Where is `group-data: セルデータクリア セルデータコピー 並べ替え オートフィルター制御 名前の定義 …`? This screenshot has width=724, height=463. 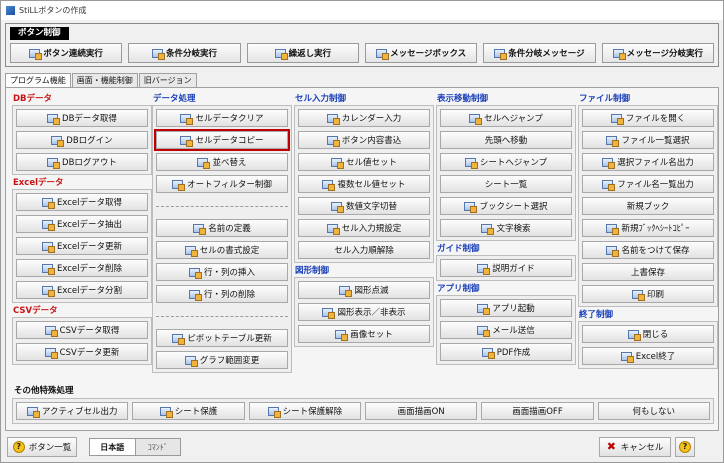
group-data: セルデータクリア セルデータコピー 並べ替え オートフィルター制御 名前の定義 … is located at coordinates (222, 239).